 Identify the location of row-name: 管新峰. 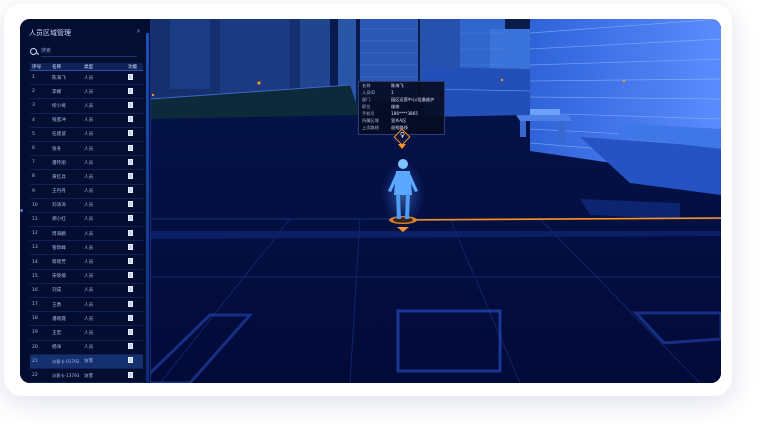
(66, 248).